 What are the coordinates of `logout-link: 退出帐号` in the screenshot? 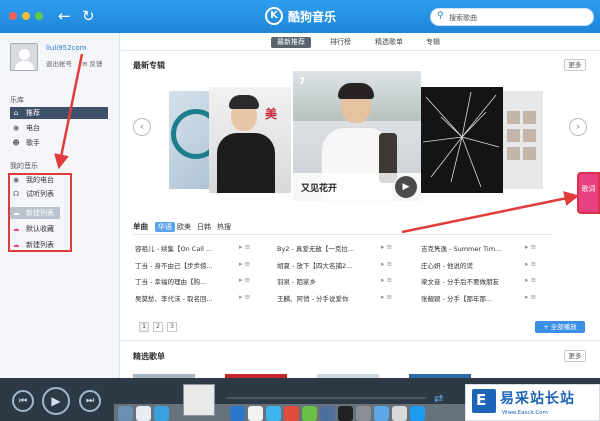 It's located at (59, 63).